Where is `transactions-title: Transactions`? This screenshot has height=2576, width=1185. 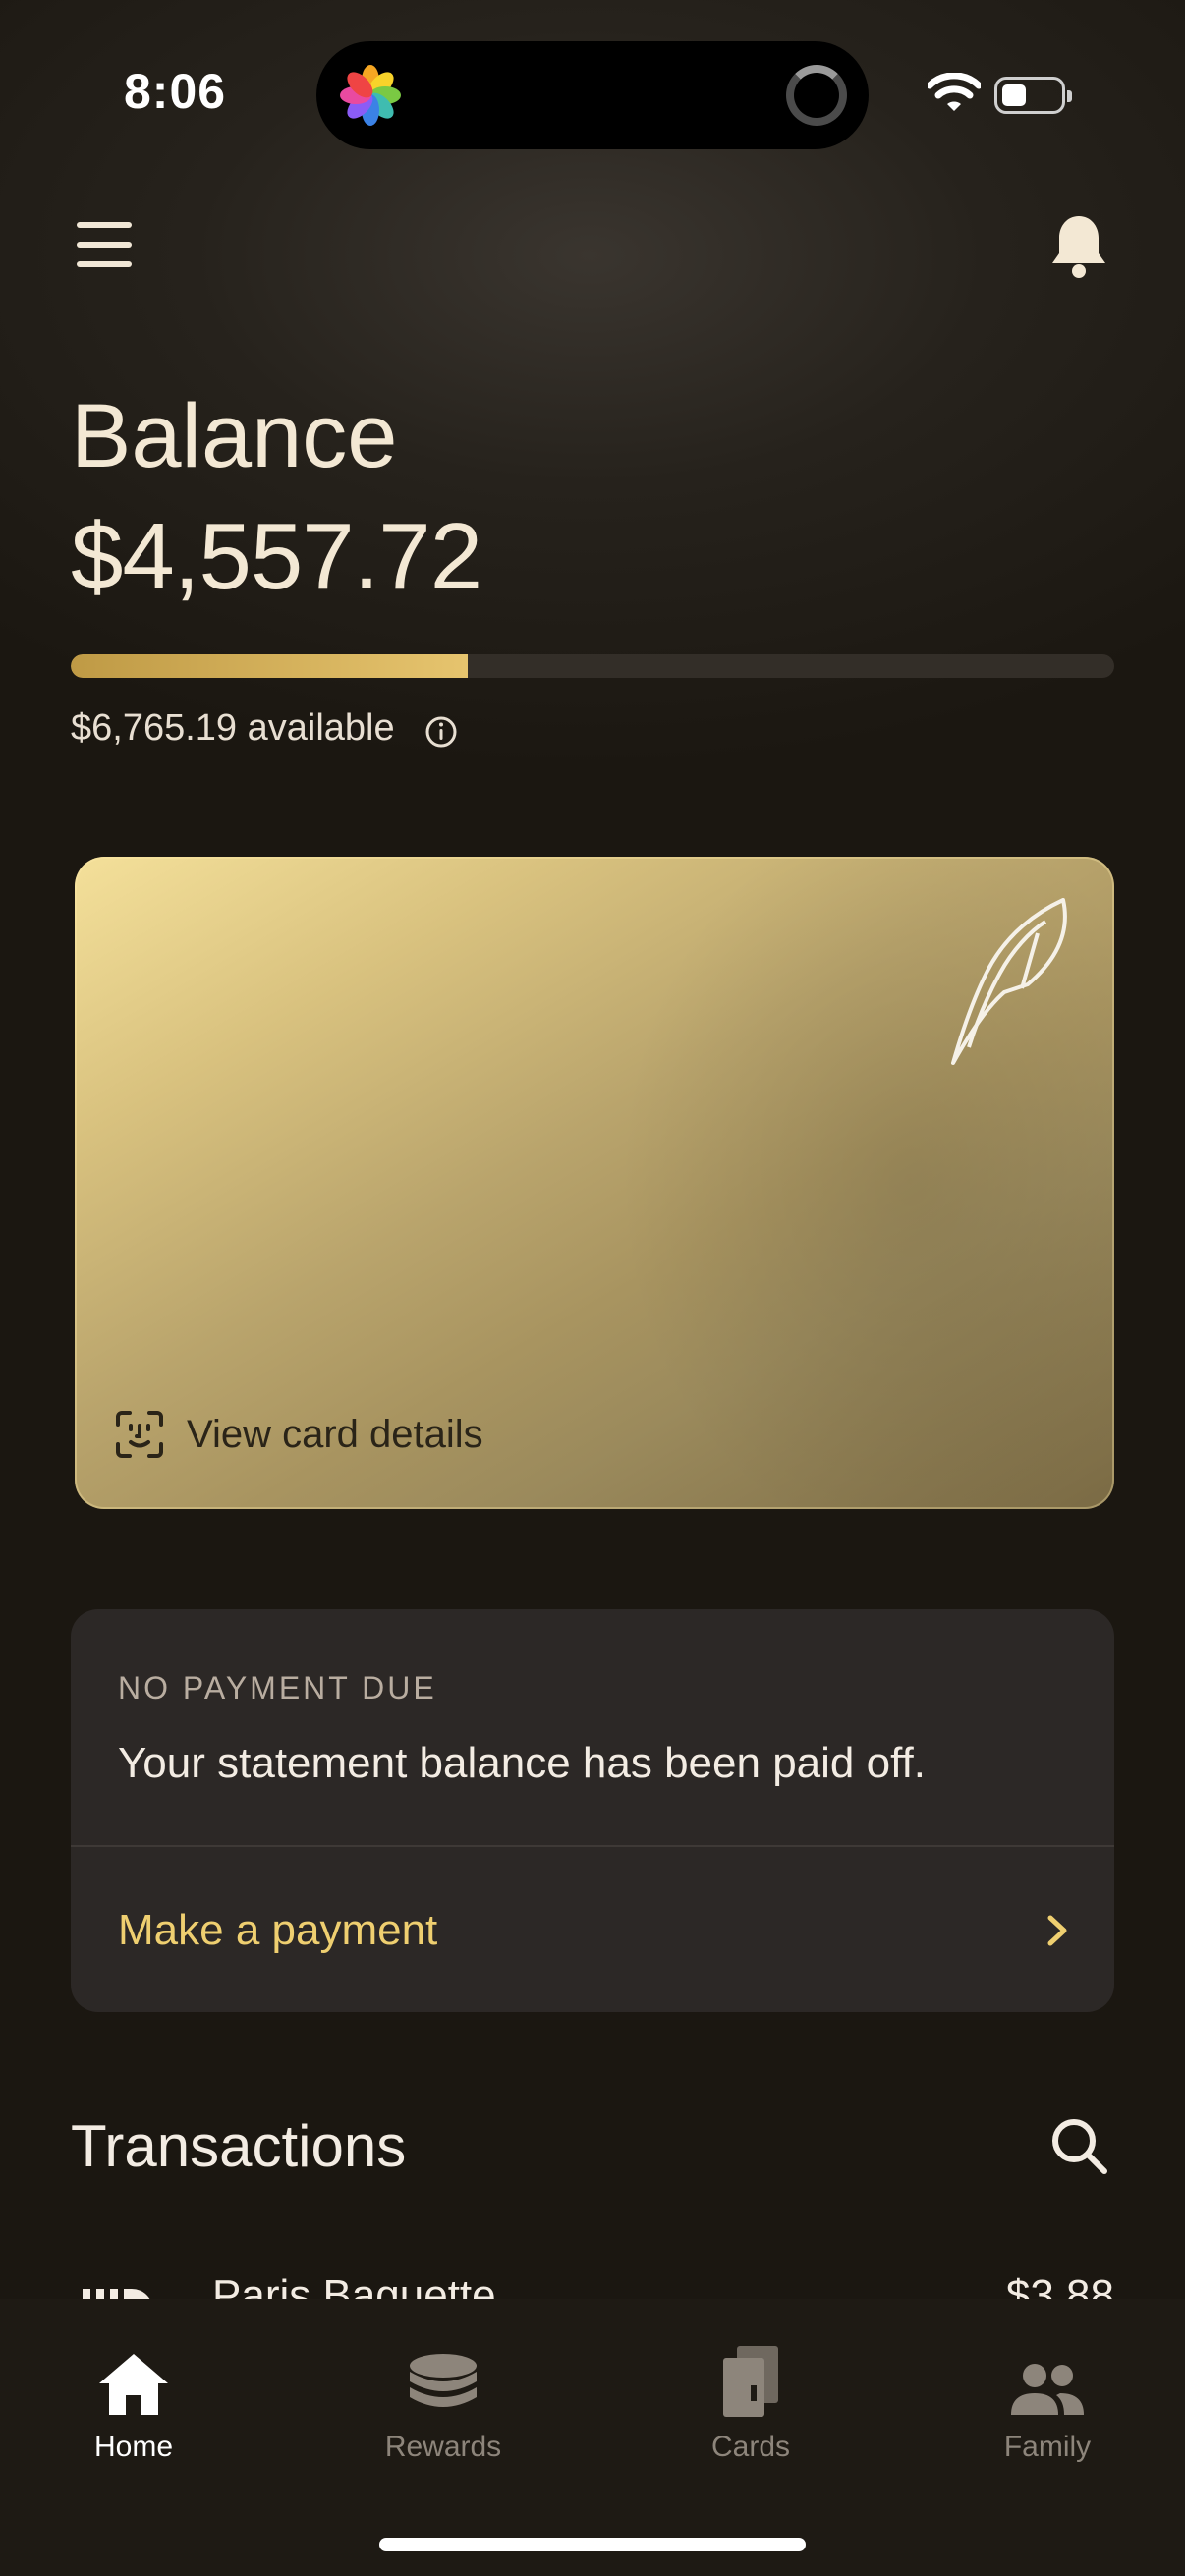 transactions-title: Transactions is located at coordinates (239, 2146).